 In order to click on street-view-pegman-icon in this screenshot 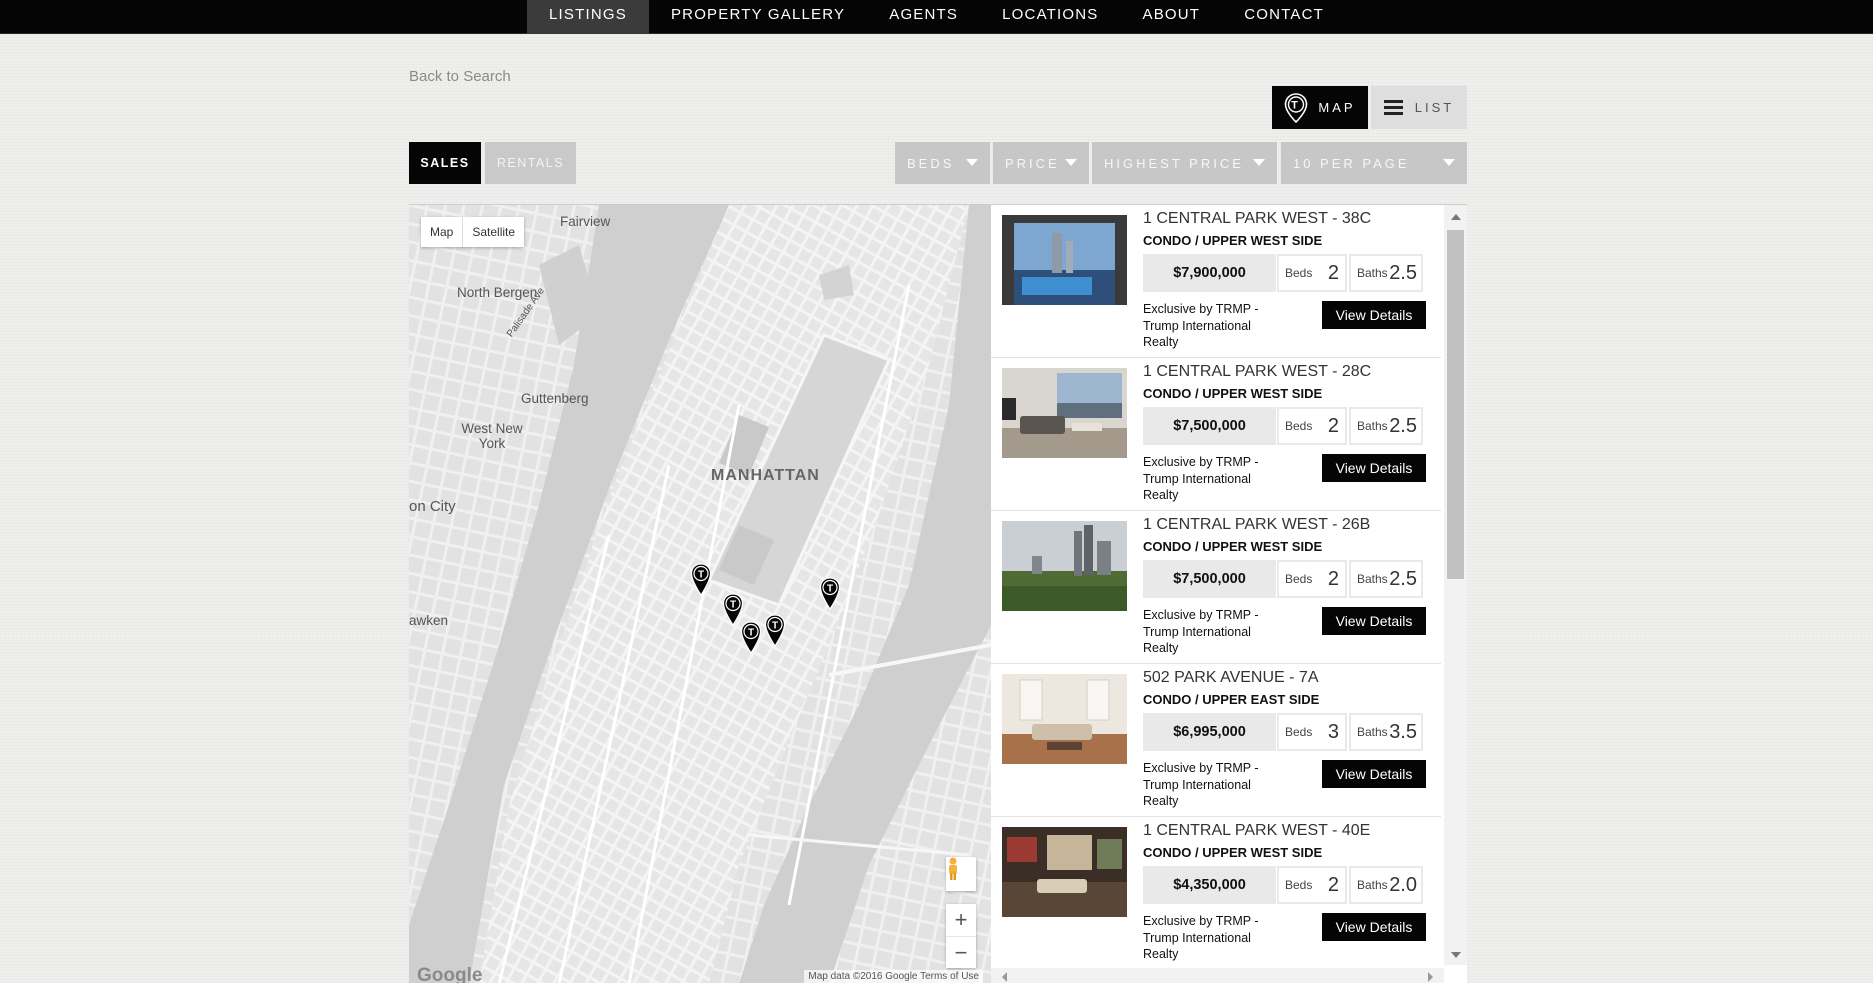, I will do `click(961, 874)`.